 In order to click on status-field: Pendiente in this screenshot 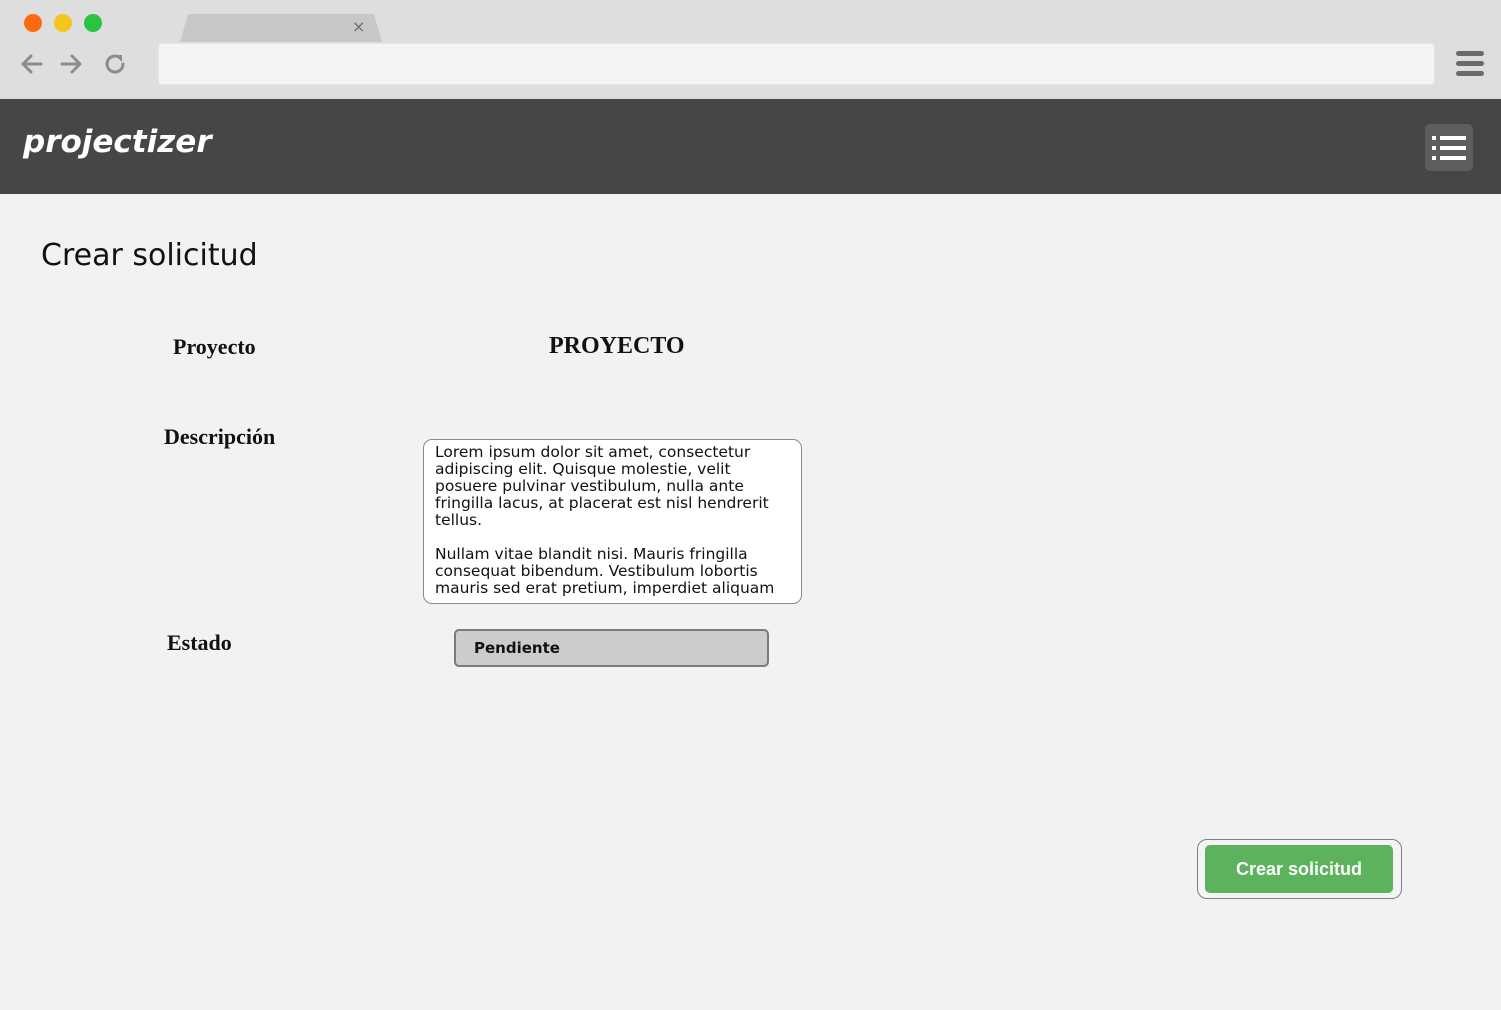, I will do `click(611, 648)`.